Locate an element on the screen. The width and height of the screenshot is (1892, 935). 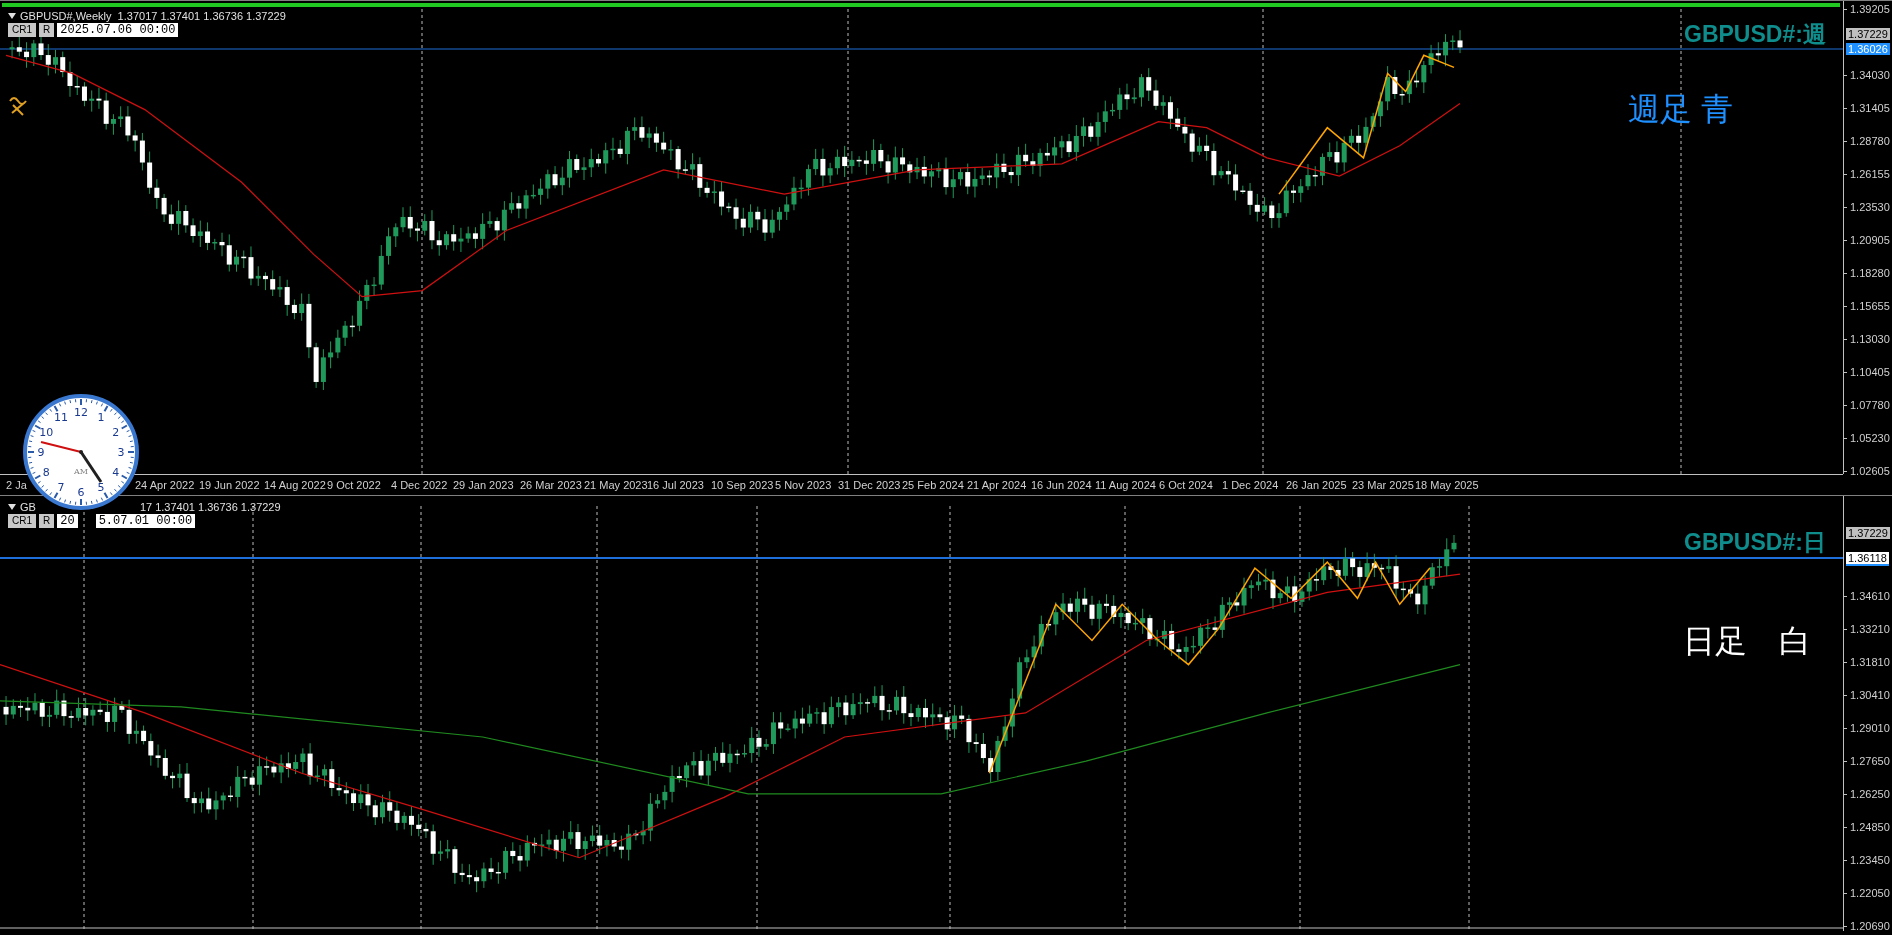
clock-number: 11 is located at coordinates (61, 418).